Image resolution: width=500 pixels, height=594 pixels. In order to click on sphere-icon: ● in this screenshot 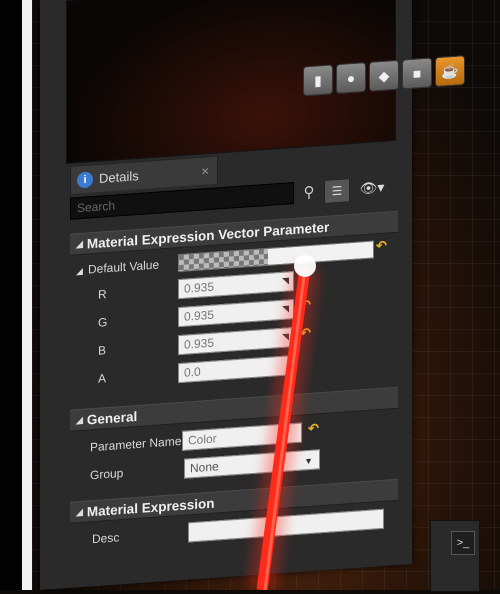, I will do `click(351, 78)`.